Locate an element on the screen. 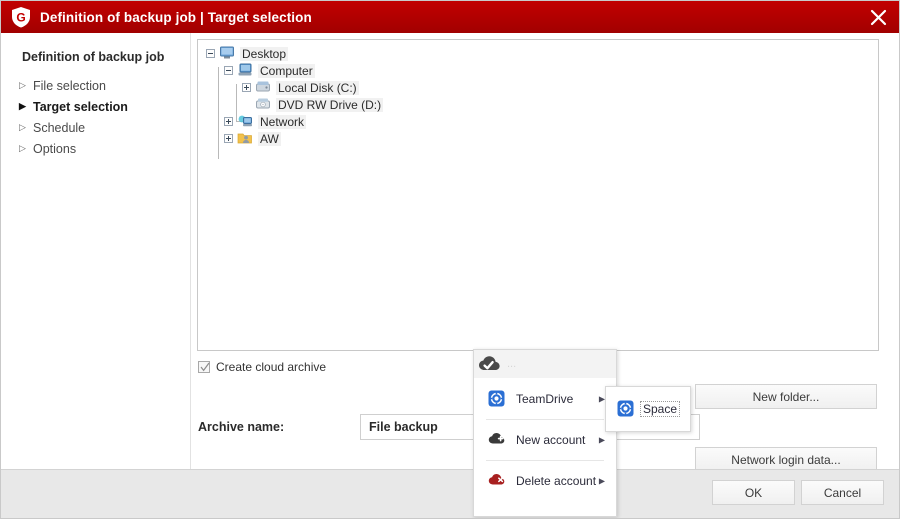 The image size is (900, 519). context-menu-item-delete-account: Delete account ▶ is located at coordinates (545, 481).